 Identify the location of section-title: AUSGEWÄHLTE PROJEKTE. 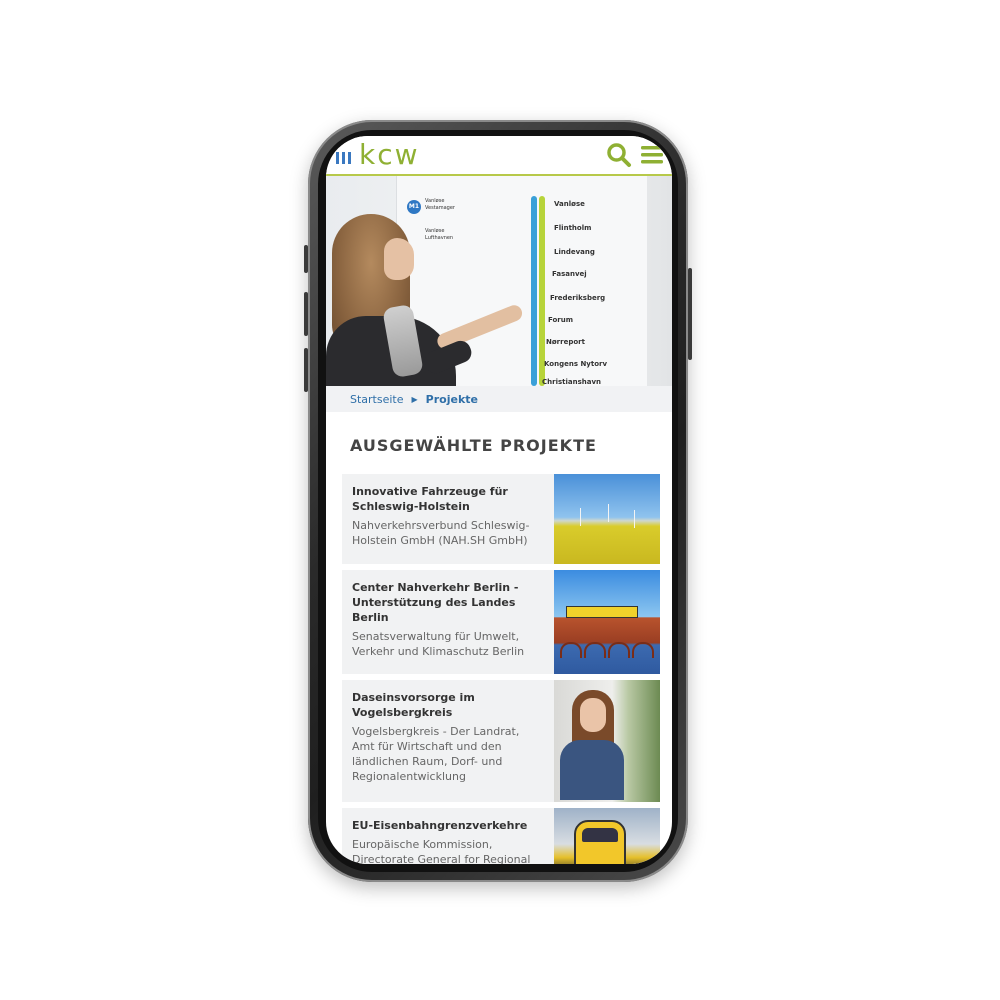
(473, 445).